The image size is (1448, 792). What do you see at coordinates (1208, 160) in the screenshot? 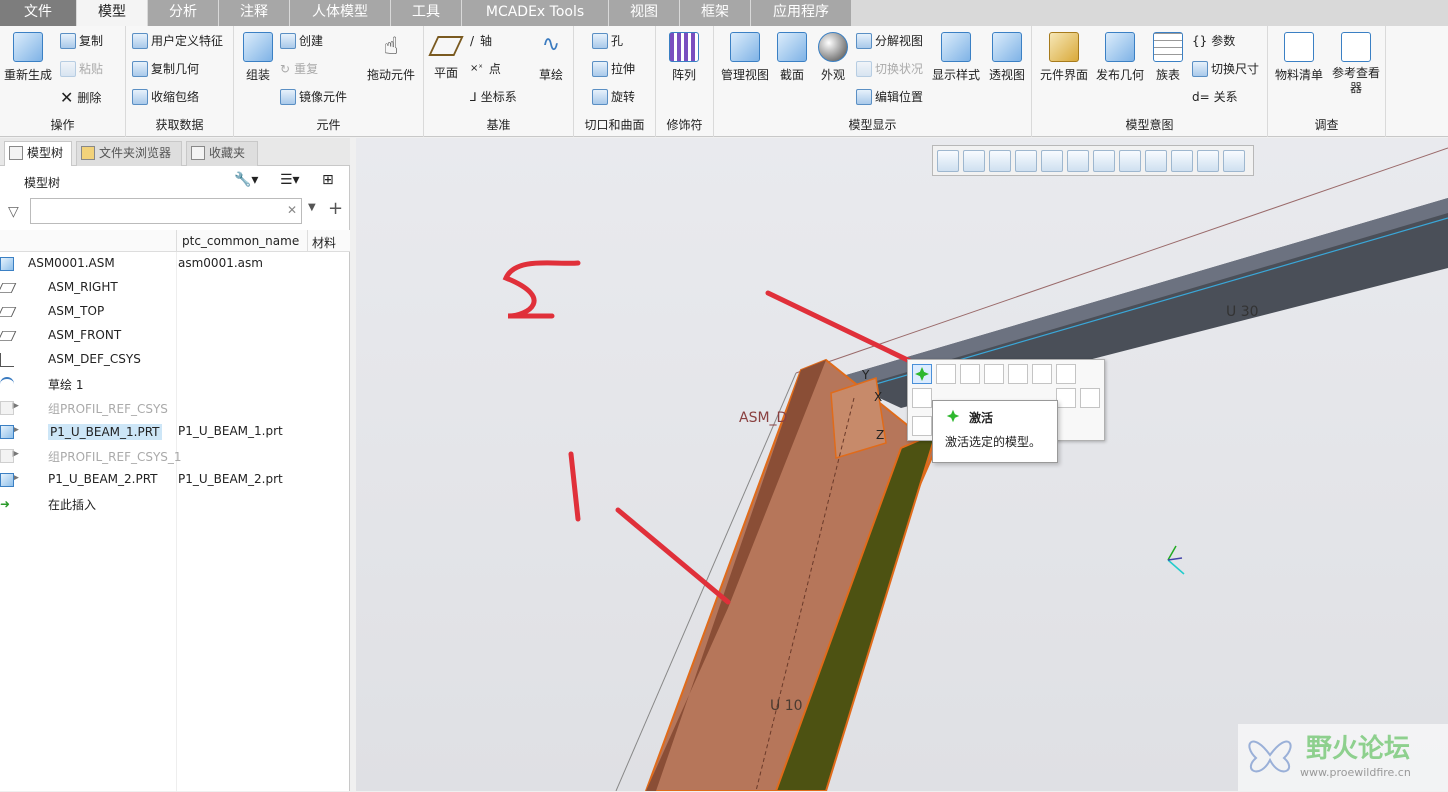
I see `annotation-display-icon` at bounding box center [1208, 160].